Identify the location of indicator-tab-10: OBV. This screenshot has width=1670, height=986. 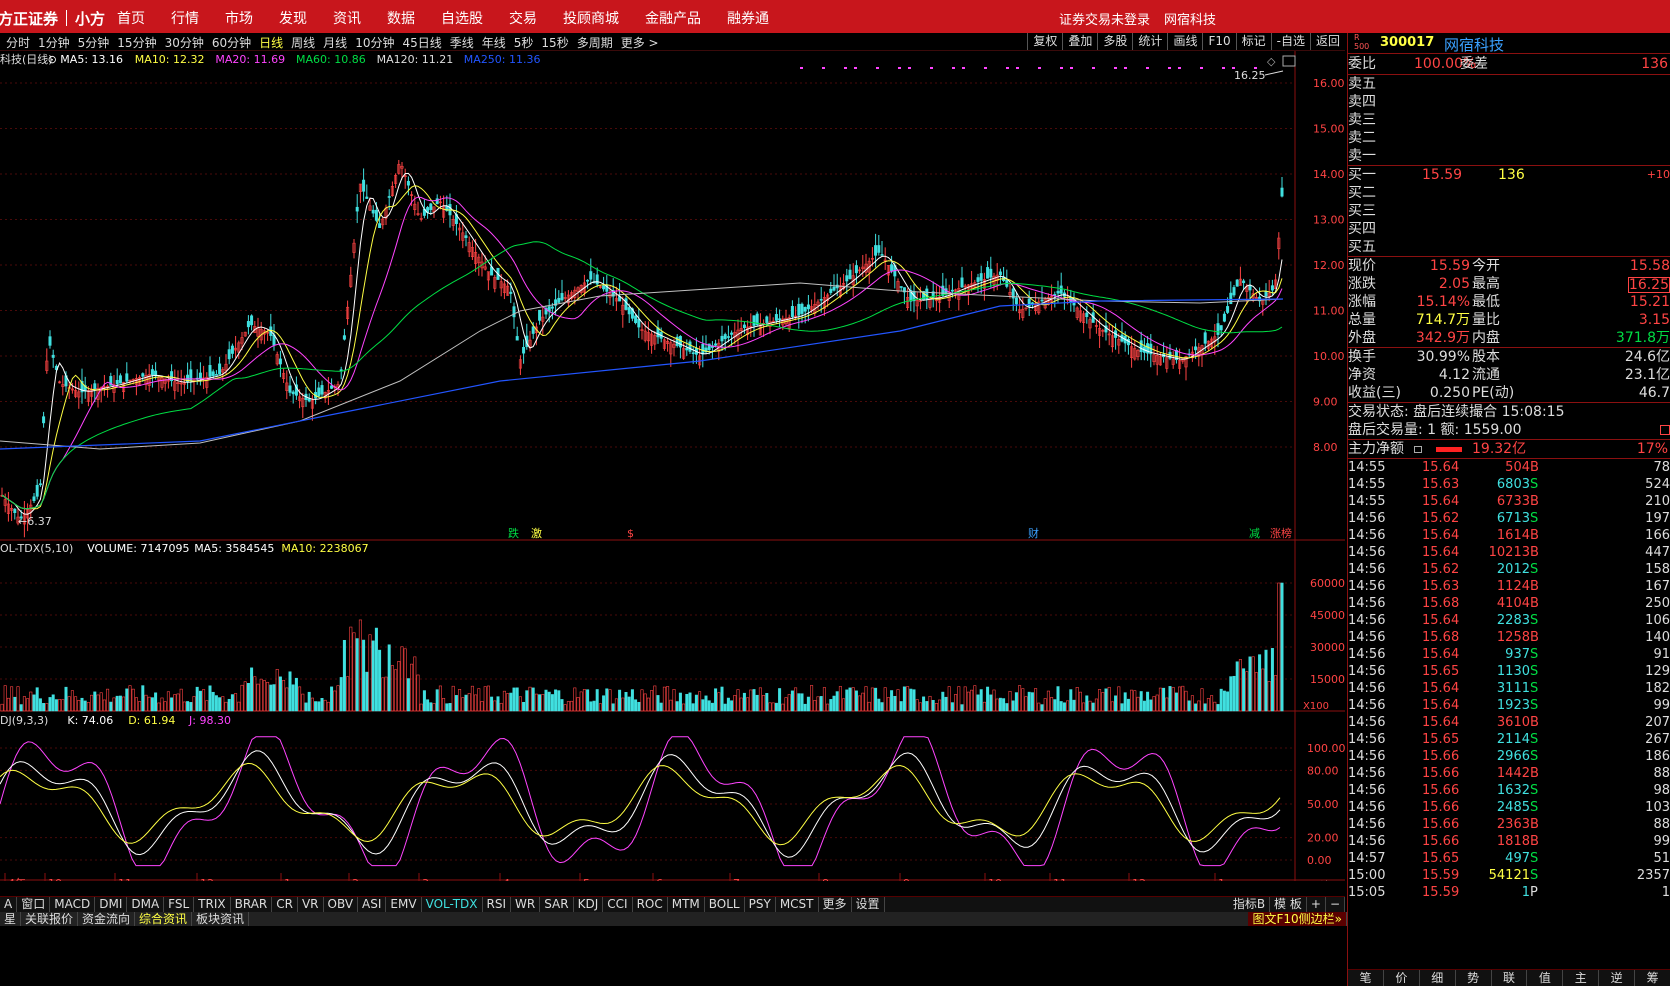
(341, 904).